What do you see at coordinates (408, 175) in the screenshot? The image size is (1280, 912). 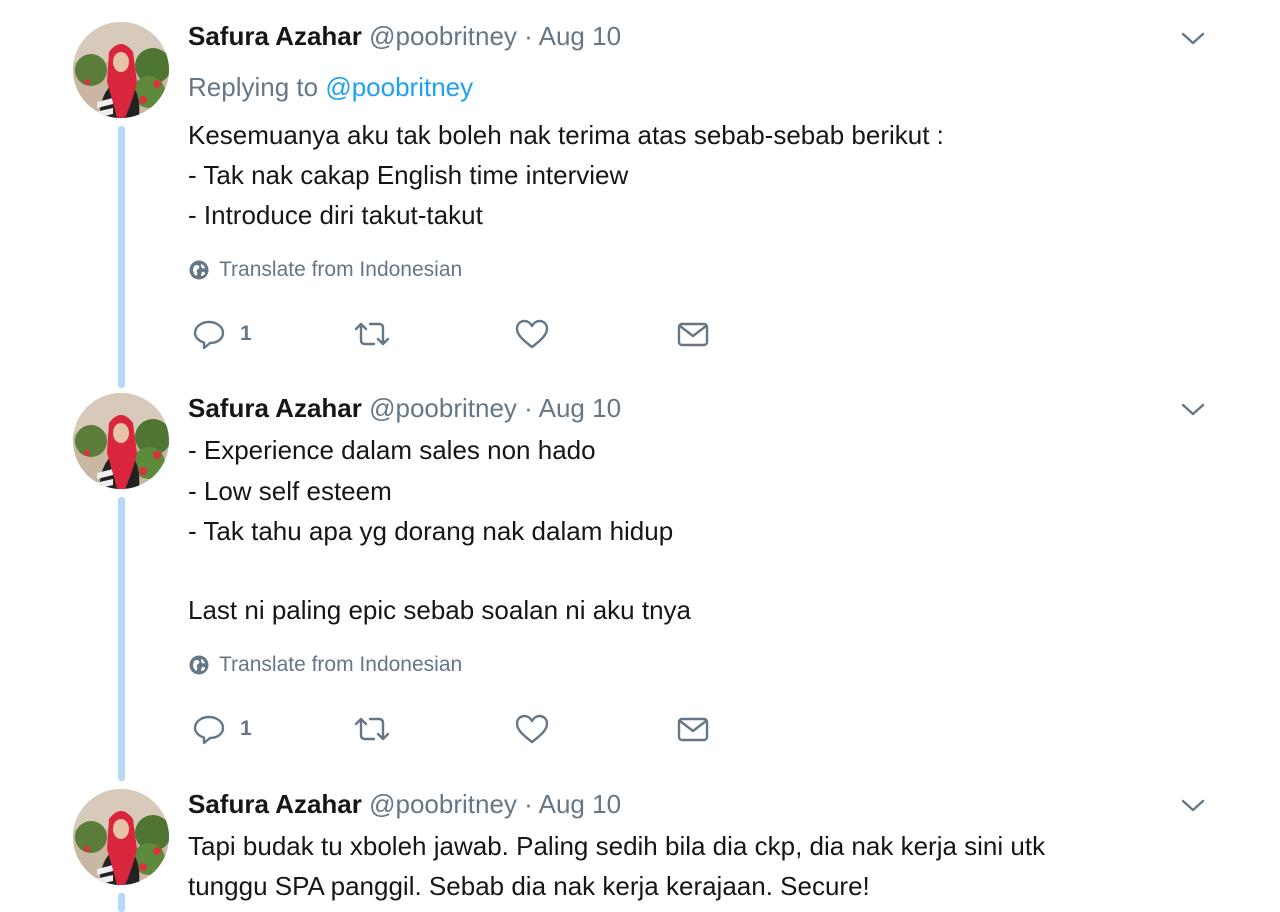 I see `tweet-text-line: - Tak nak cakap English time interview` at bounding box center [408, 175].